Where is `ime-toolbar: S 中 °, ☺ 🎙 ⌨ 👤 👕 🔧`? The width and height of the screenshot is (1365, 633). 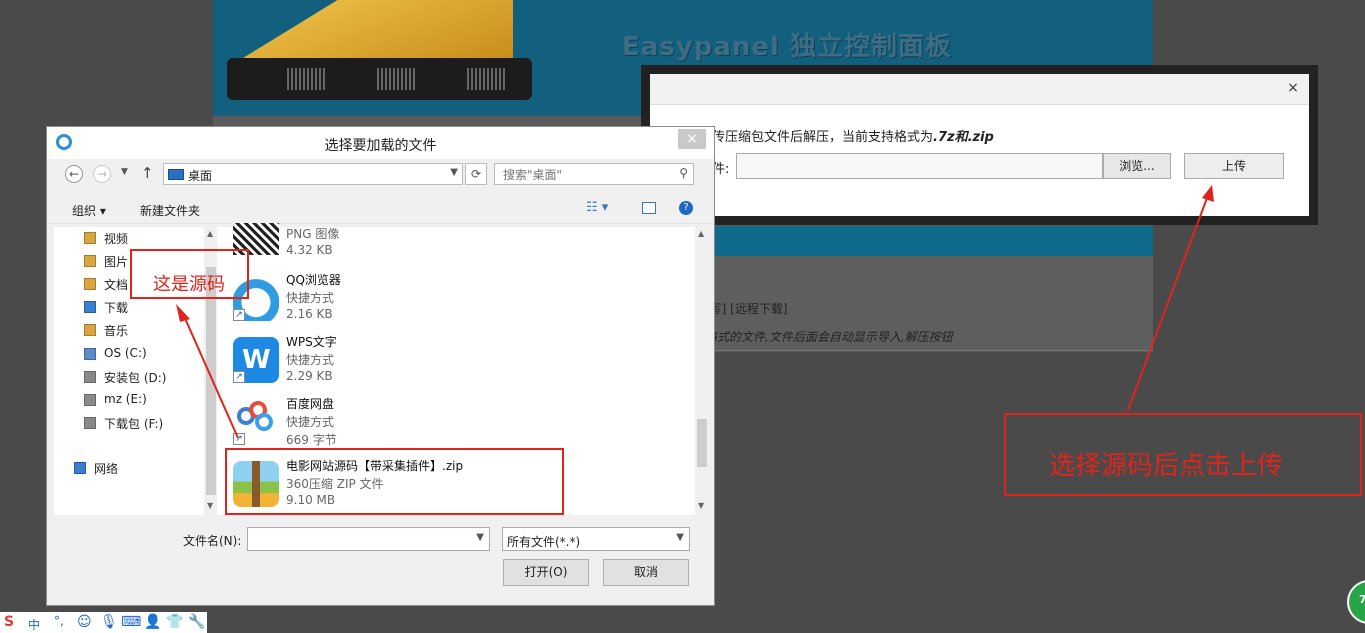 ime-toolbar: S 中 °, ☺ 🎙 ⌨ 👤 👕 🔧 is located at coordinates (103, 622).